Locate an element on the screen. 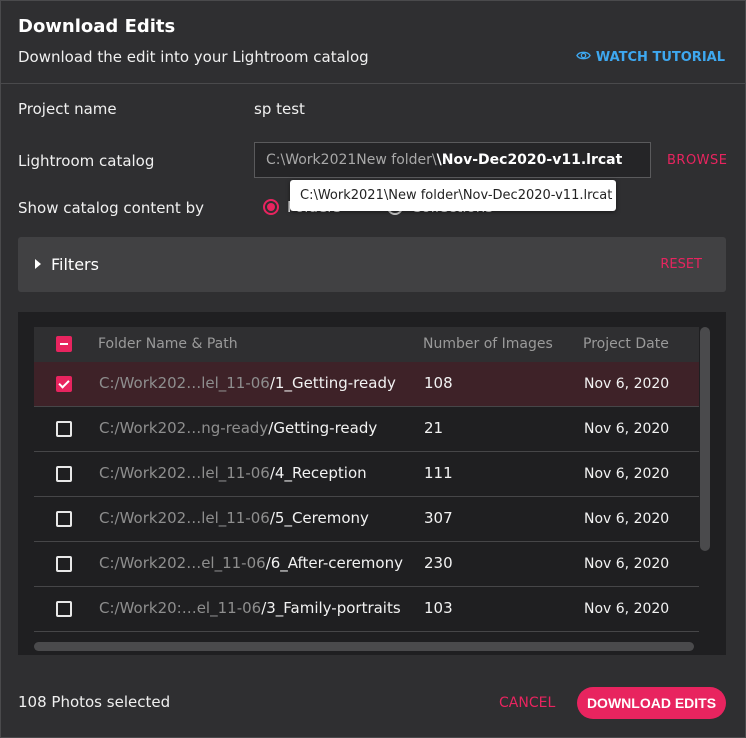 The image size is (746, 738). lightroom-catalog-label: Lightroom catalog is located at coordinates (86, 161).